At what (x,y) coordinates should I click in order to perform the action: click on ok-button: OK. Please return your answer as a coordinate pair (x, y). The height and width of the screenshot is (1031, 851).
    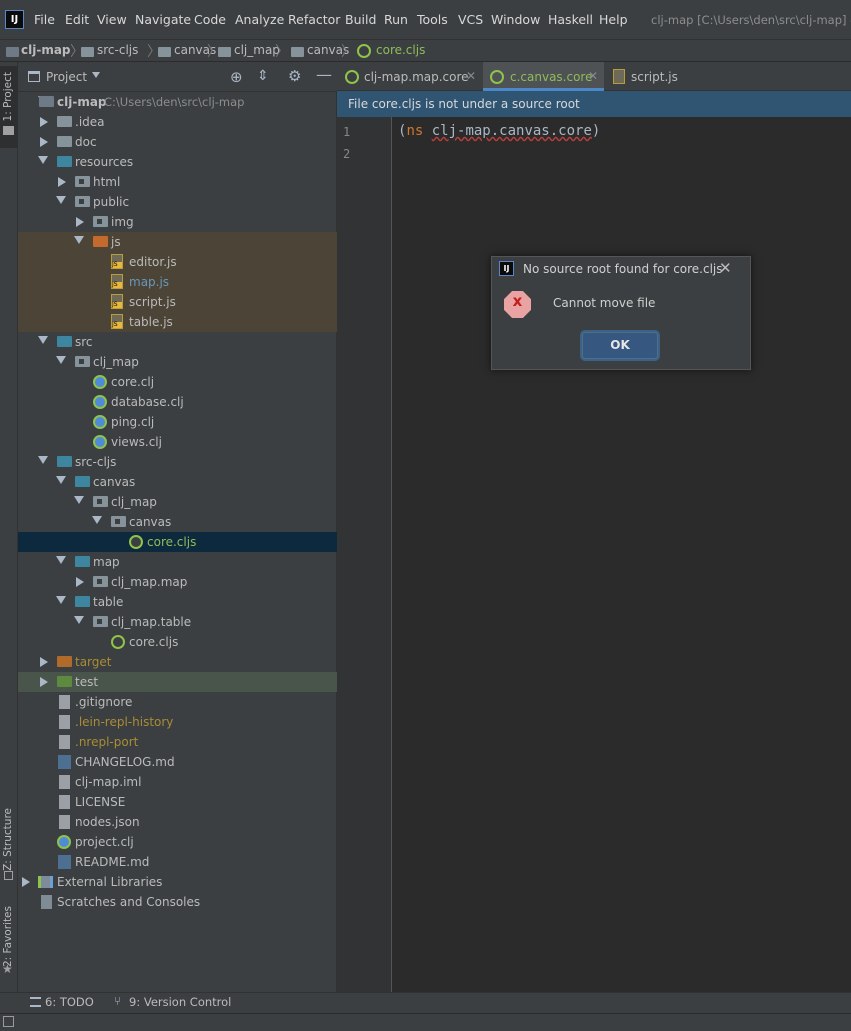
    Looking at the image, I should click on (620, 345).